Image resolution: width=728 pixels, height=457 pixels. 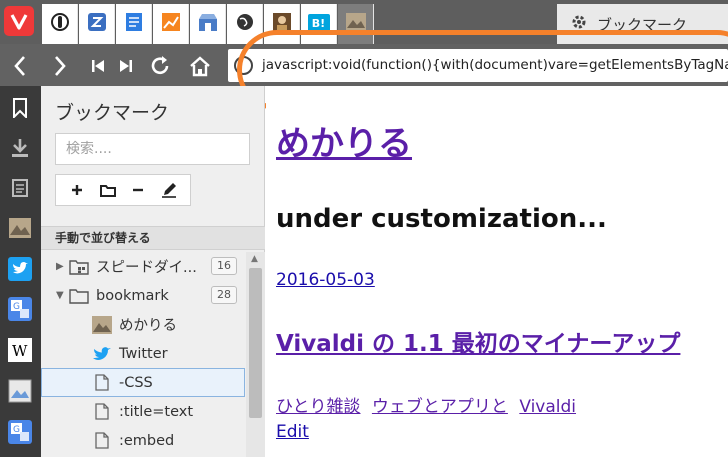 I want to click on web-panel-wikipedia: W, so click(x=20, y=350).